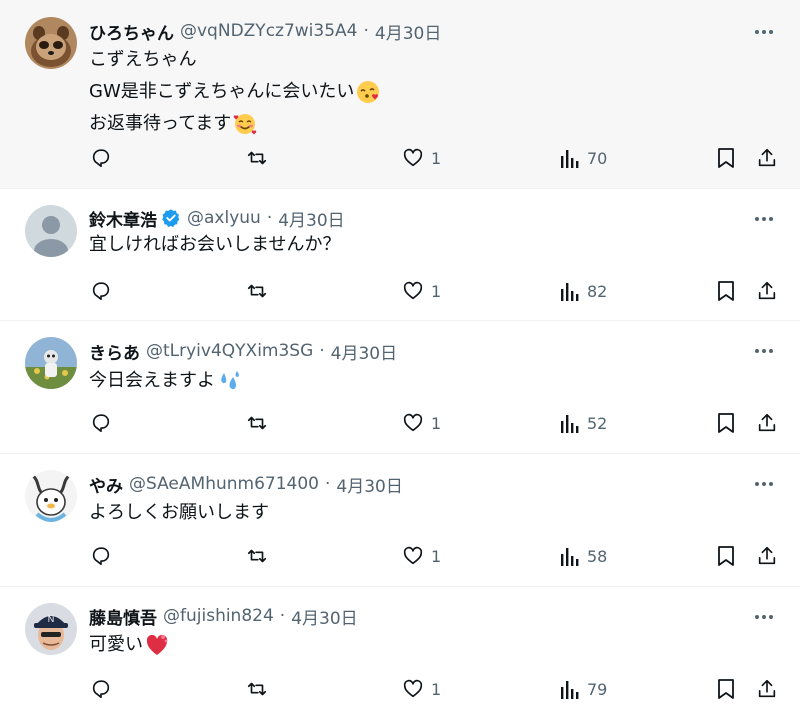 This screenshot has height=711, width=800. What do you see at coordinates (583, 158) in the screenshot?
I see `views-button: 70` at bounding box center [583, 158].